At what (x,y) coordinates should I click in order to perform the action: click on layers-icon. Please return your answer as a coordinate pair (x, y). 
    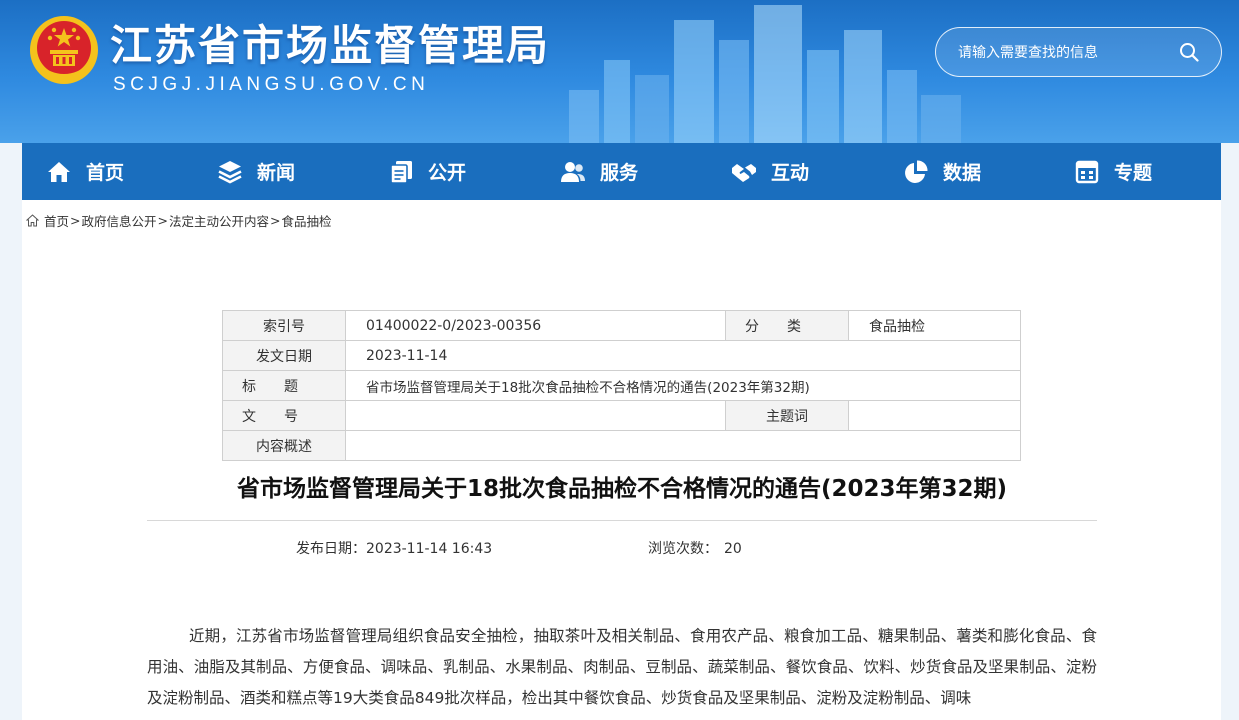
    Looking at the image, I should click on (230, 171).